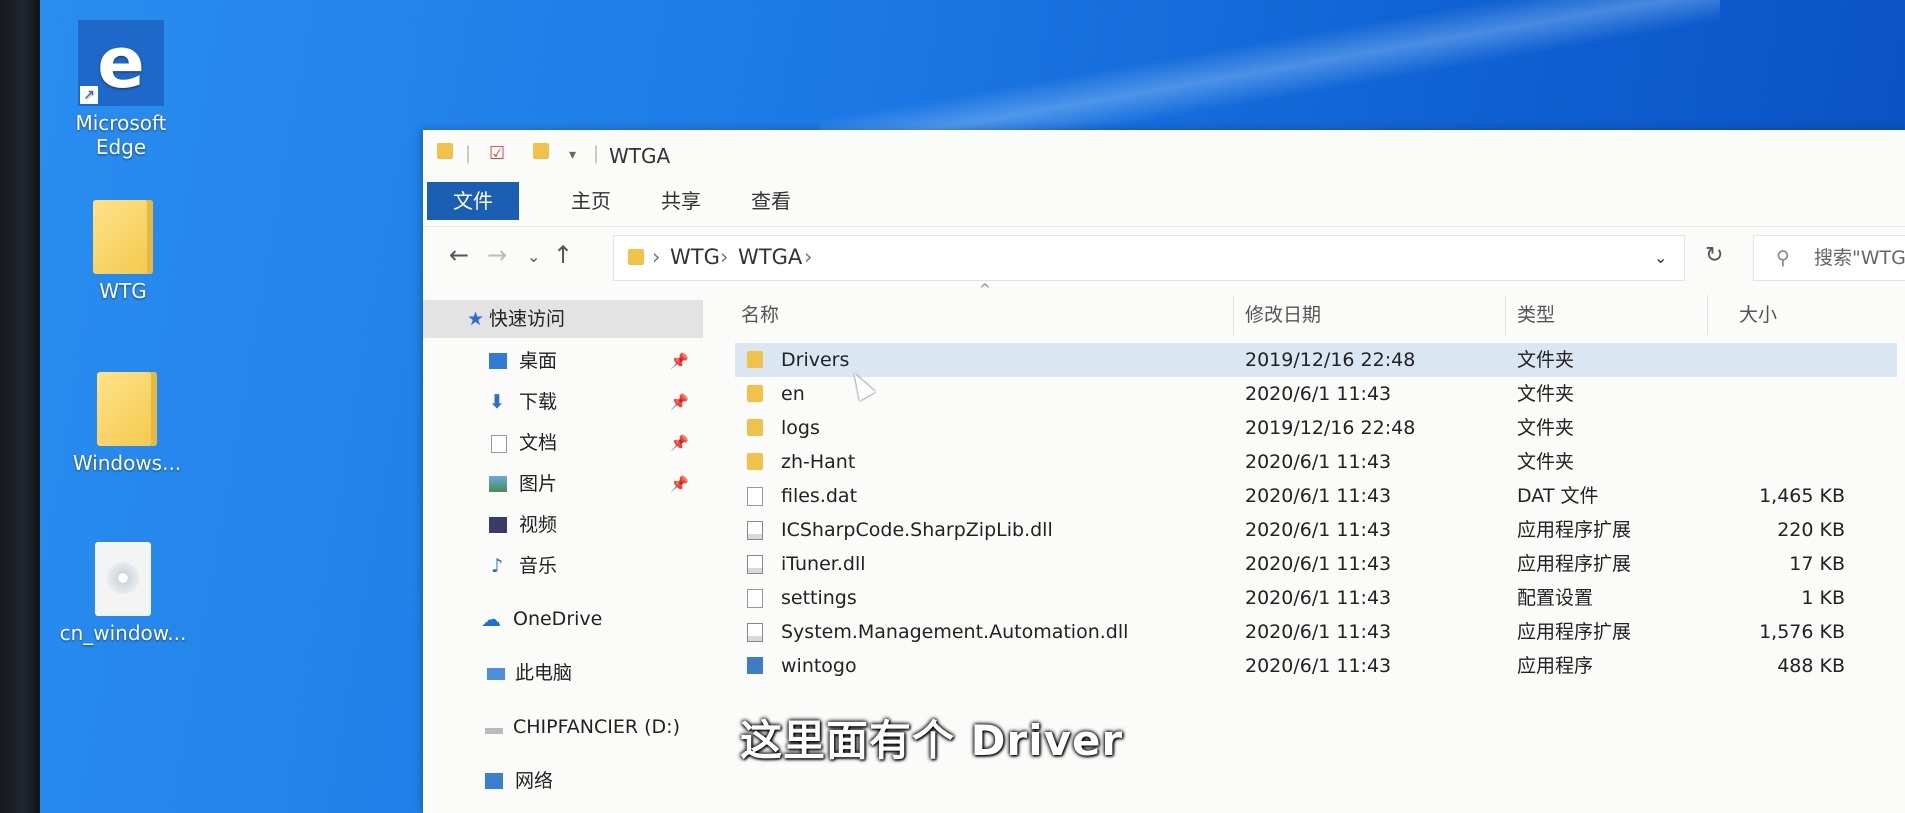  I want to click on tab-file: 文件, so click(473, 201).